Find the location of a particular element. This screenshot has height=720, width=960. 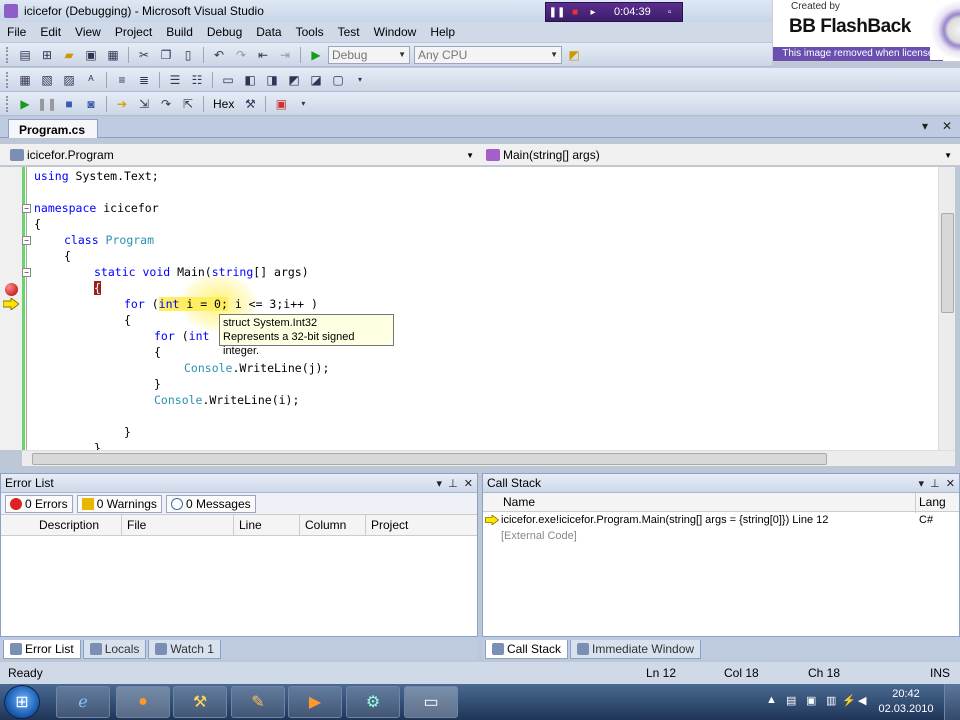

previous-bookmark-folder-icon: ◩ is located at coordinates (294, 80).